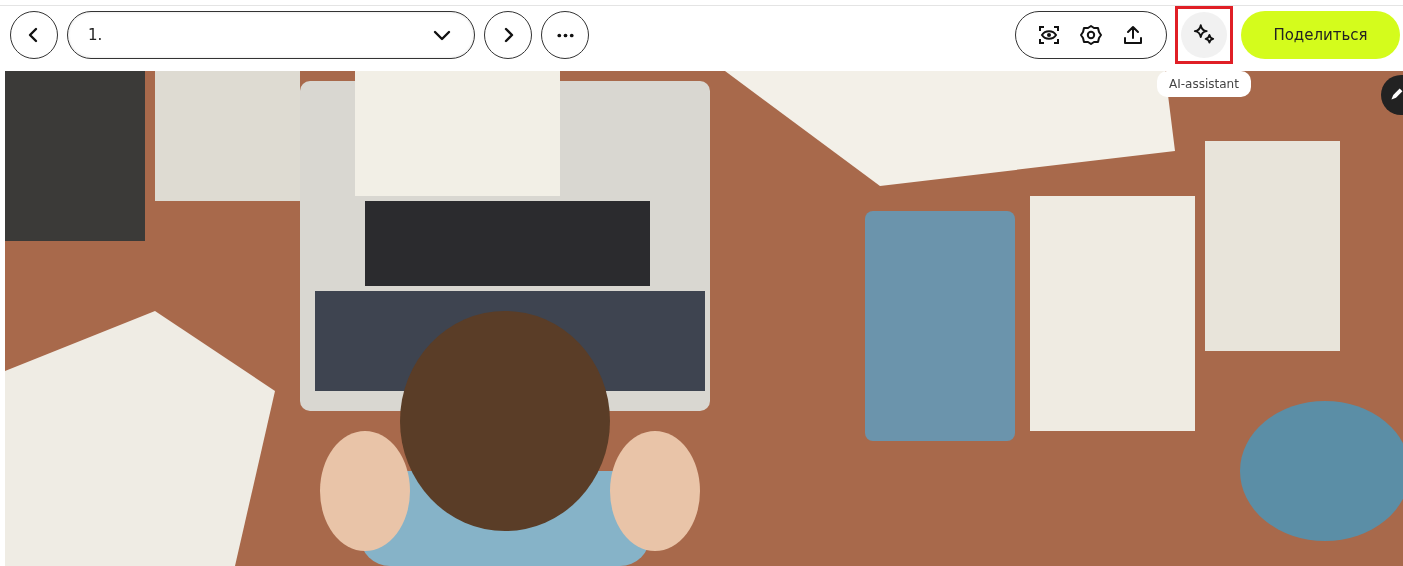 This screenshot has height=566, width=1403. What do you see at coordinates (1204, 35) in the screenshot?
I see `ai-assistant-button` at bounding box center [1204, 35].